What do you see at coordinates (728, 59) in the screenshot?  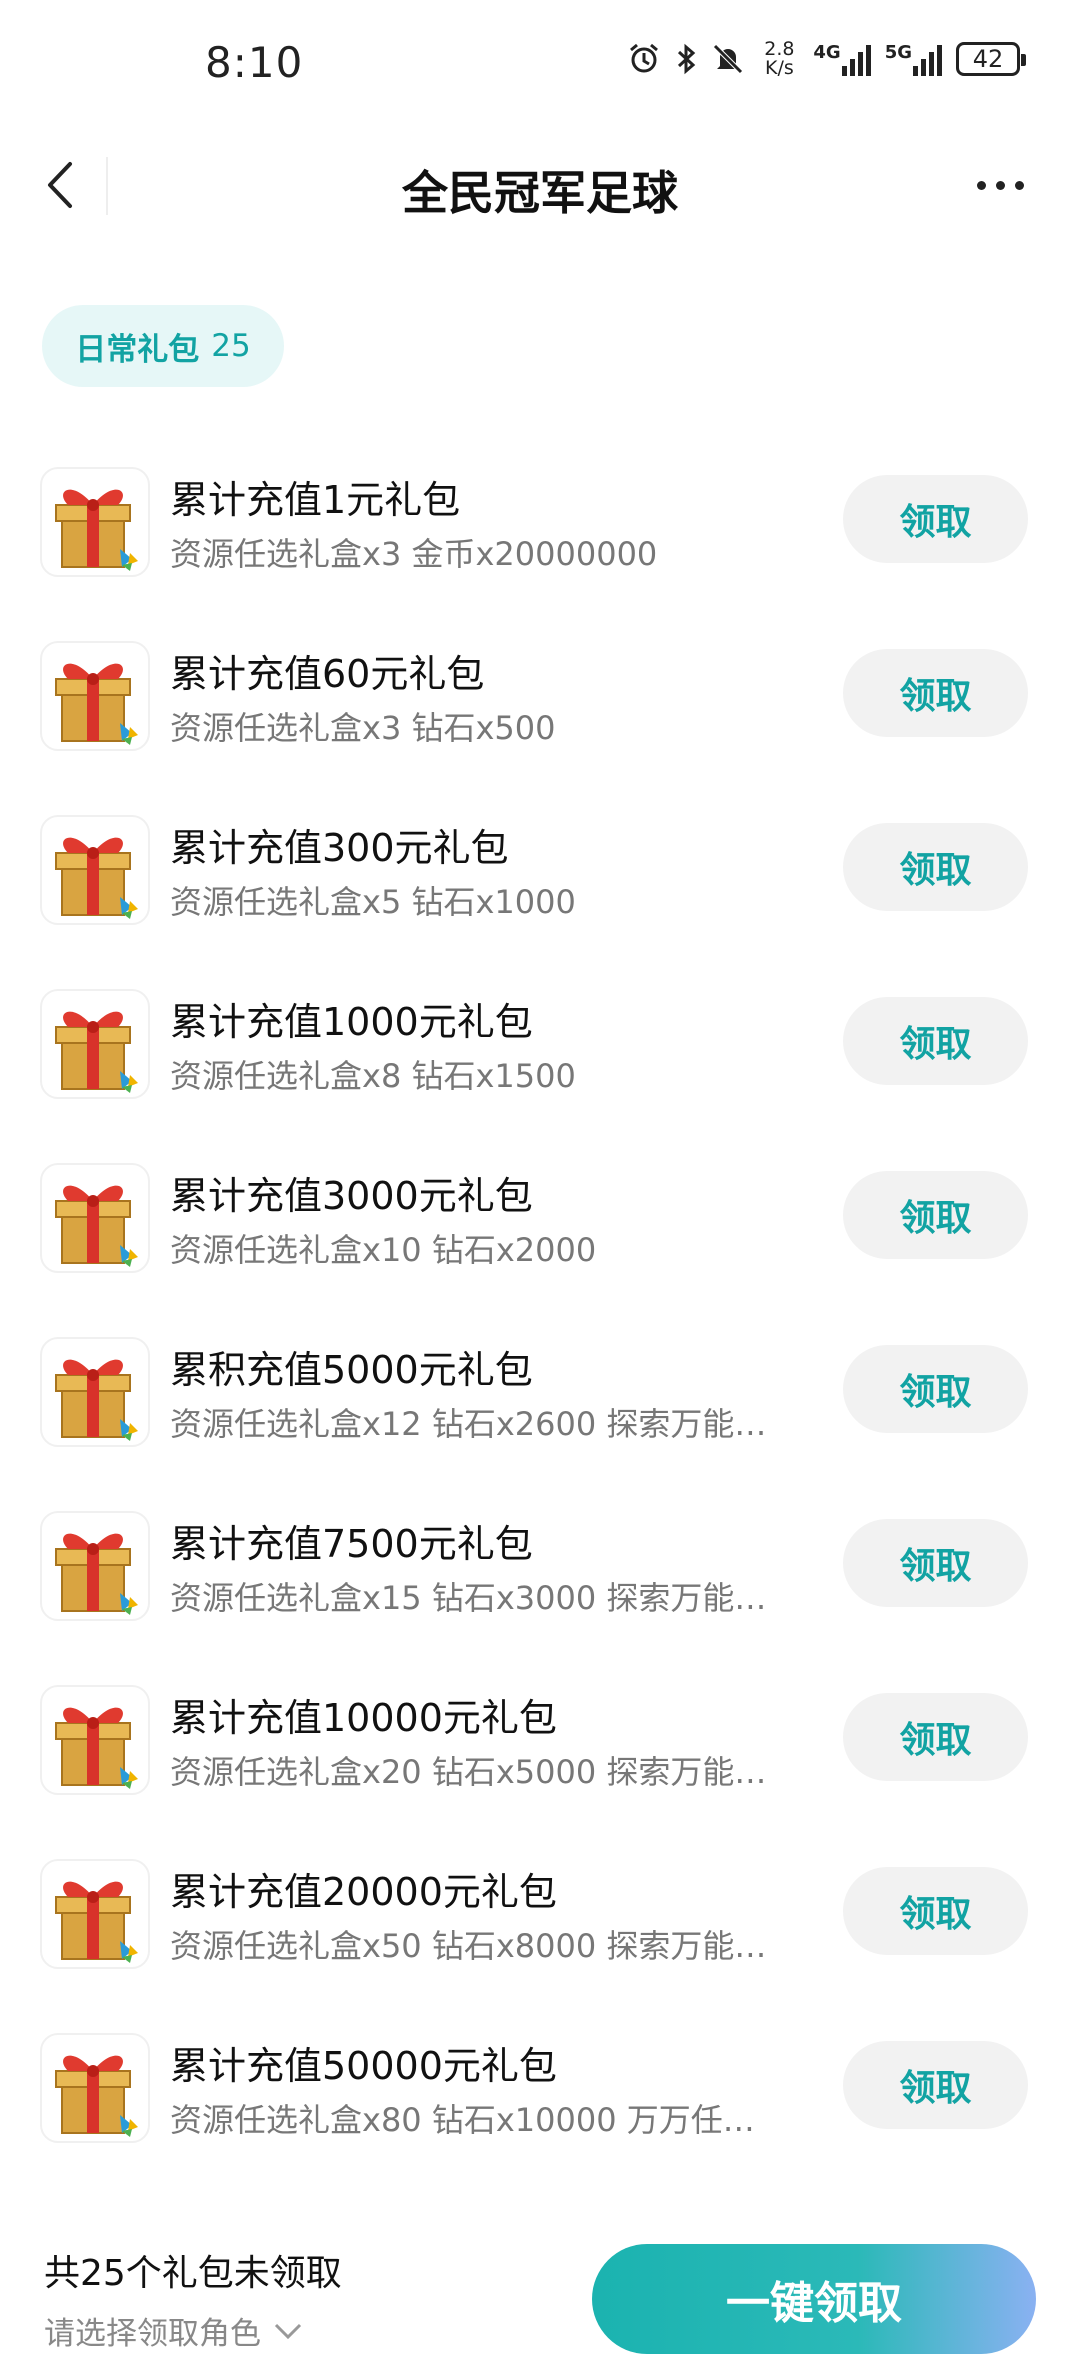 I see `mute-icon` at bounding box center [728, 59].